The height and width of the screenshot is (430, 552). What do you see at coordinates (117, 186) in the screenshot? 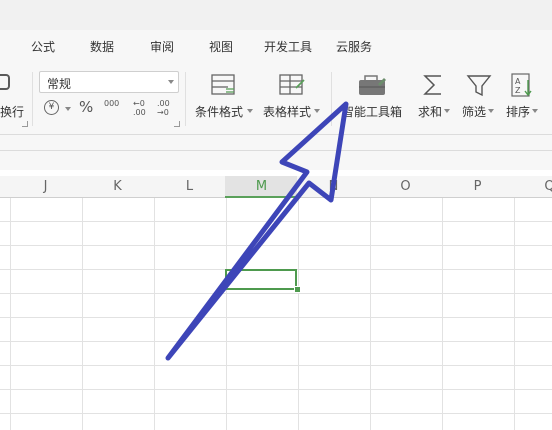
I see `column-header-k: K` at bounding box center [117, 186].